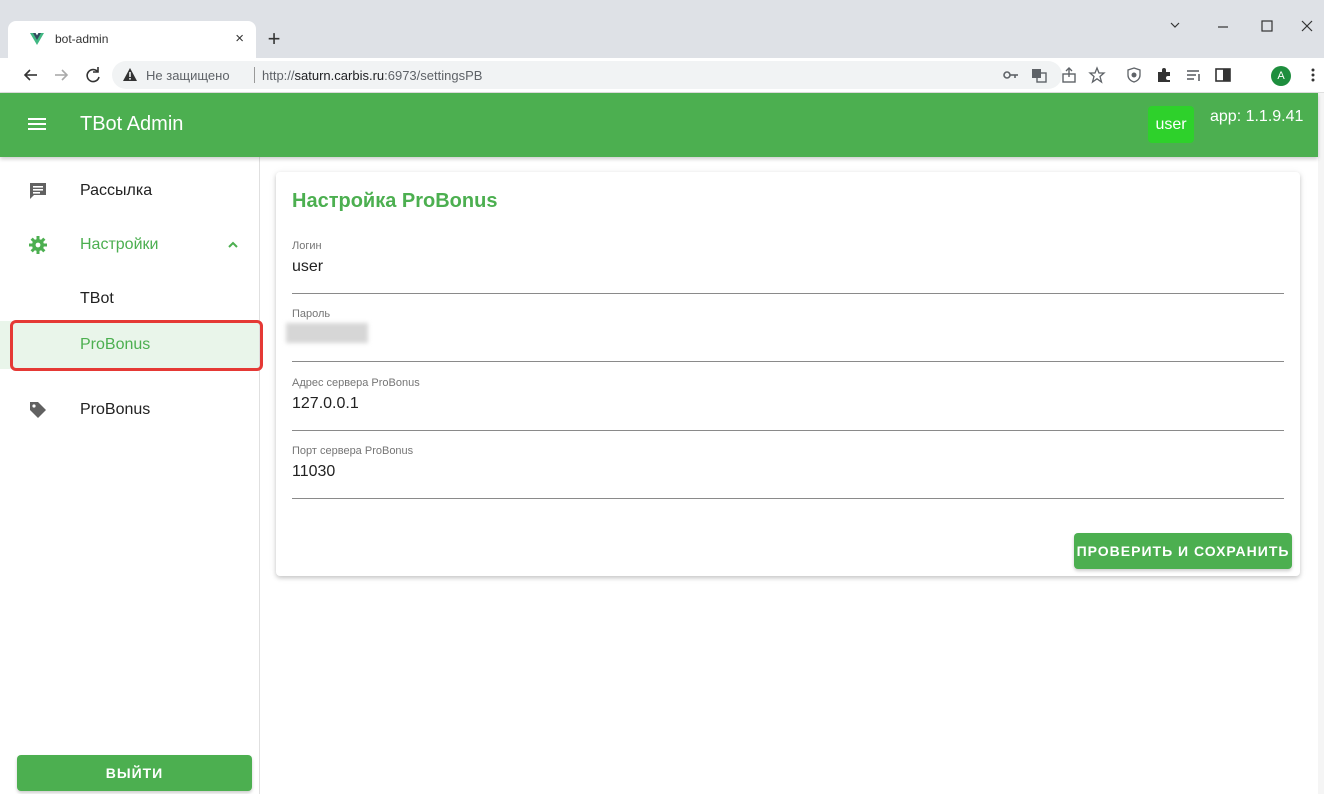 The image size is (1324, 794). Describe the element at coordinates (356, 383) in the screenshot. I see `server-address-label: Адрес сервера ProBonus` at that location.